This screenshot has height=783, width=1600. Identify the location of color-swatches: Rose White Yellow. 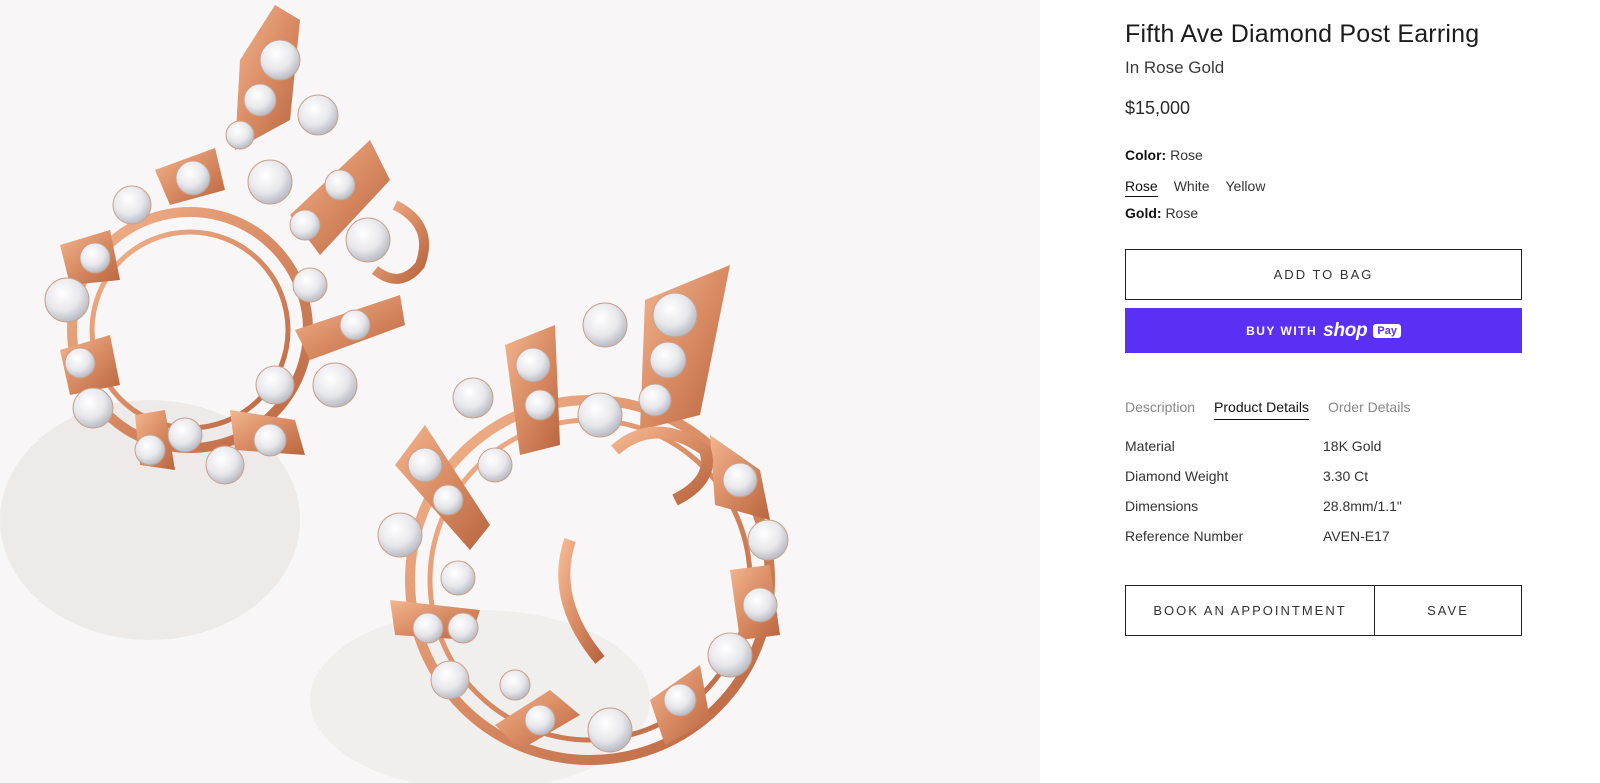
(1195, 187).